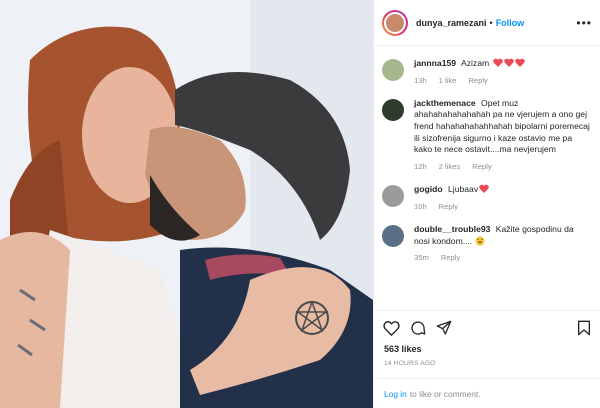 This screenshot has height=408, width=600. I want to click on post-timestamp: 14 HOURS AGO, so click(410, 363).